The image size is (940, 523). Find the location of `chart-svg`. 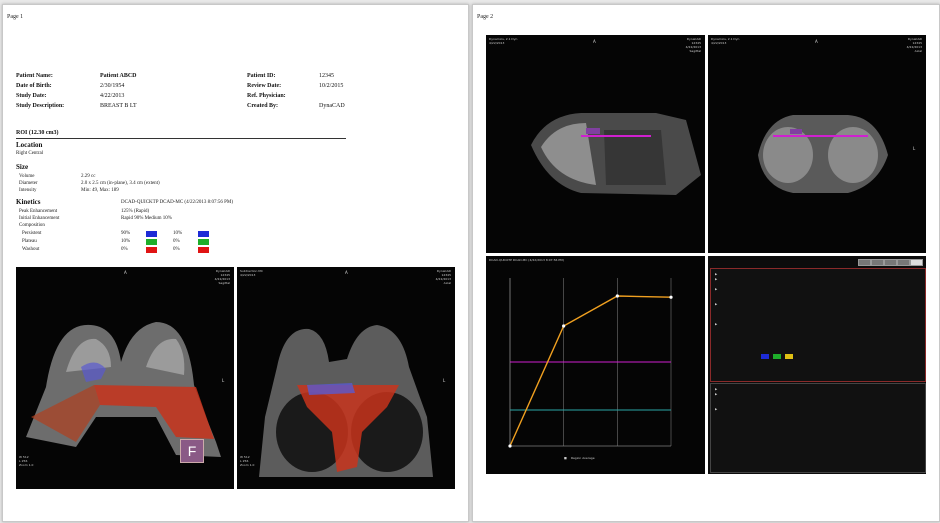

chart-svg is located at coordinates (590, 363).